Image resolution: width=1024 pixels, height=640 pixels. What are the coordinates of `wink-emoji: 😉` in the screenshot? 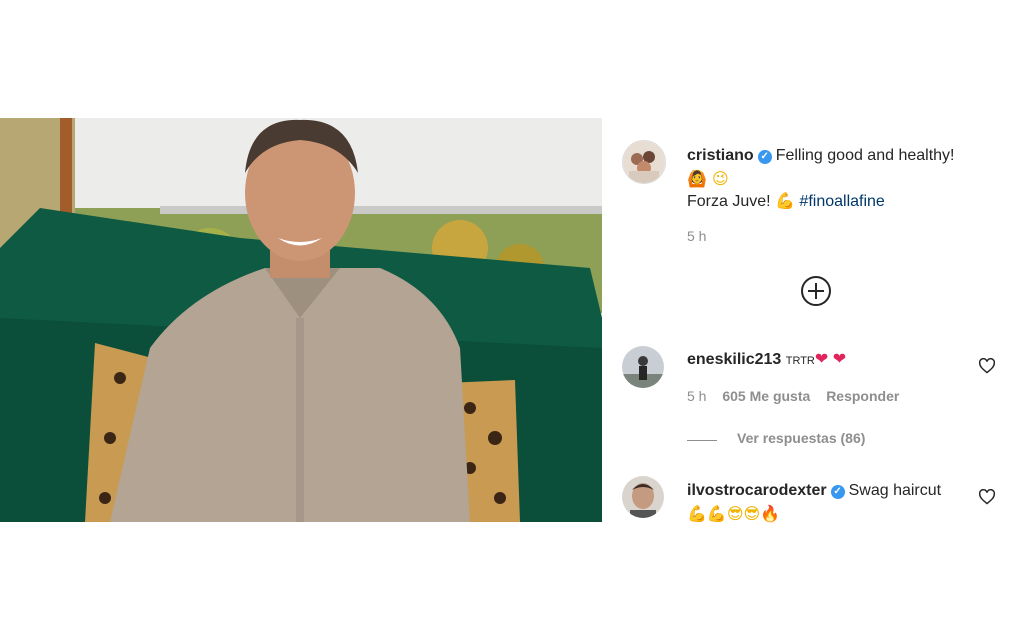 It's located at (720, 178).